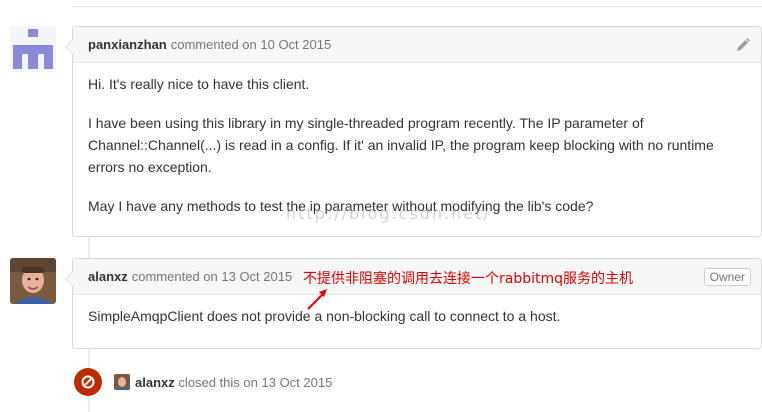  I want to click on event-date: 13 Oct 2015, so click(297, 382).